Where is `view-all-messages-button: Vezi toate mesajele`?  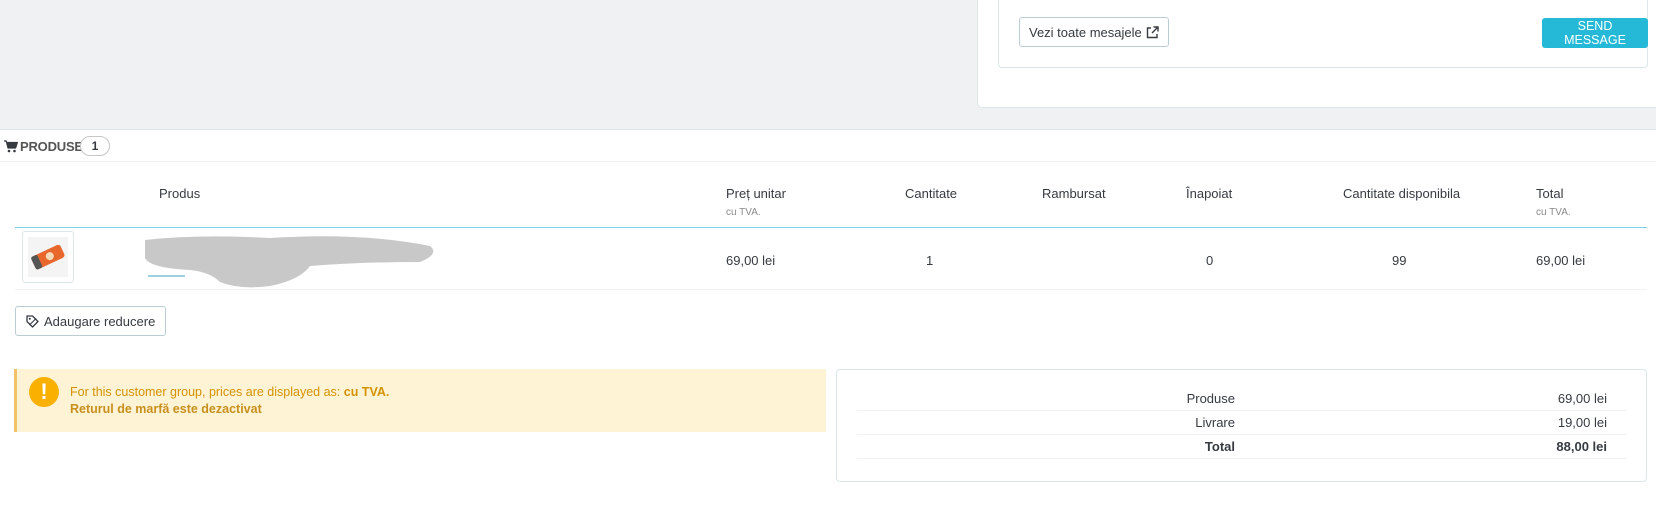
view-all-messages-button: Vezi toate mesajele is located at coordinates (1094, 32).